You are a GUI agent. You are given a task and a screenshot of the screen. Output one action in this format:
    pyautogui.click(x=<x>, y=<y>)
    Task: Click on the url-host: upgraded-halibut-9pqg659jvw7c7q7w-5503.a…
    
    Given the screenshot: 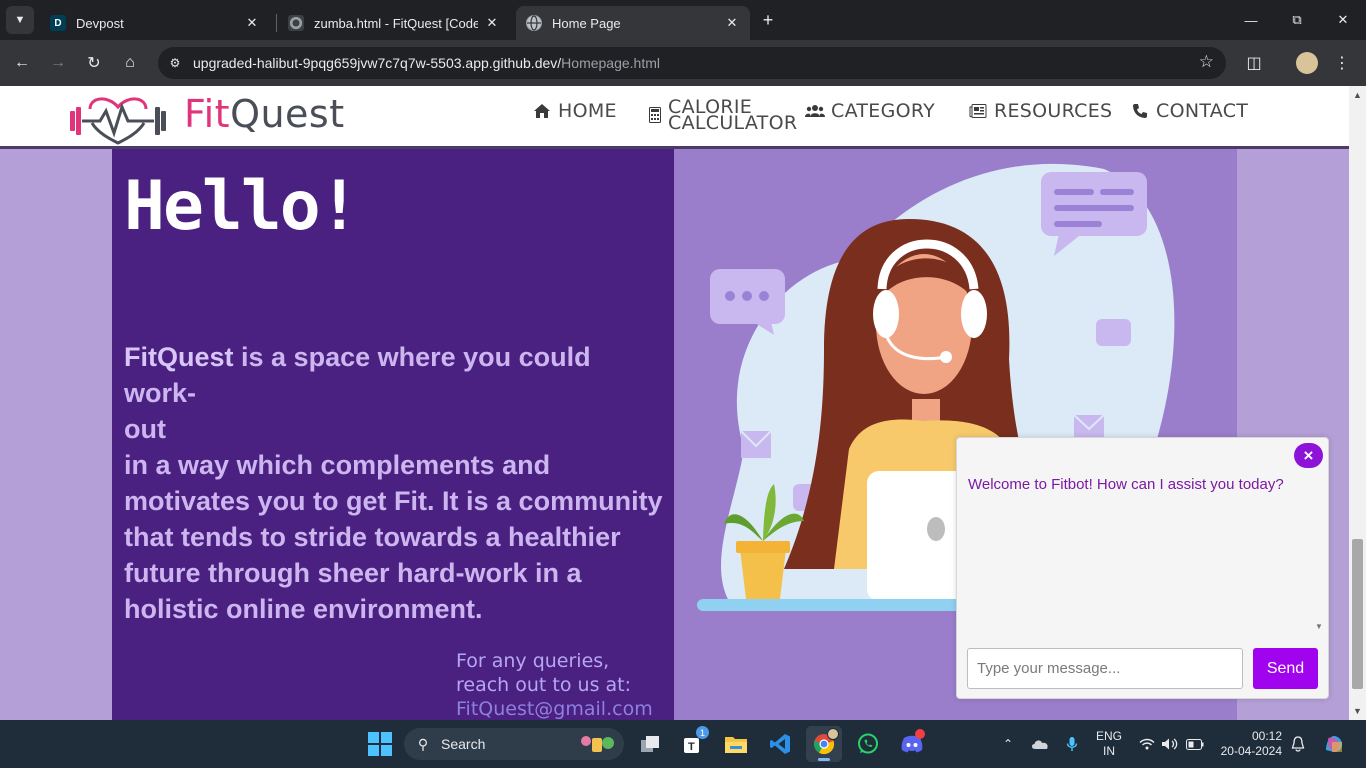 What is the action you would take?
    pyautogui.click(x=377, y=63)
    